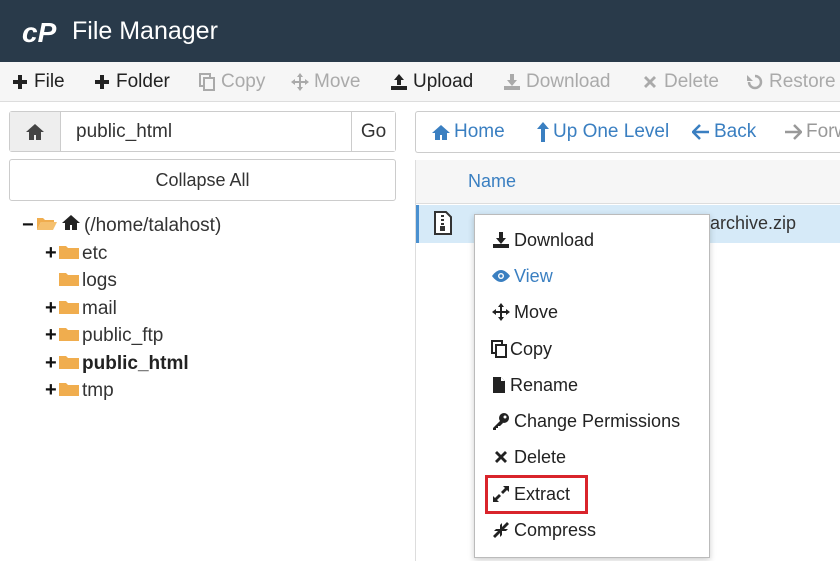  Describe the element at coordinates (143, 81) in the screenshot. I see `new-folder-label: Folder` at that location.